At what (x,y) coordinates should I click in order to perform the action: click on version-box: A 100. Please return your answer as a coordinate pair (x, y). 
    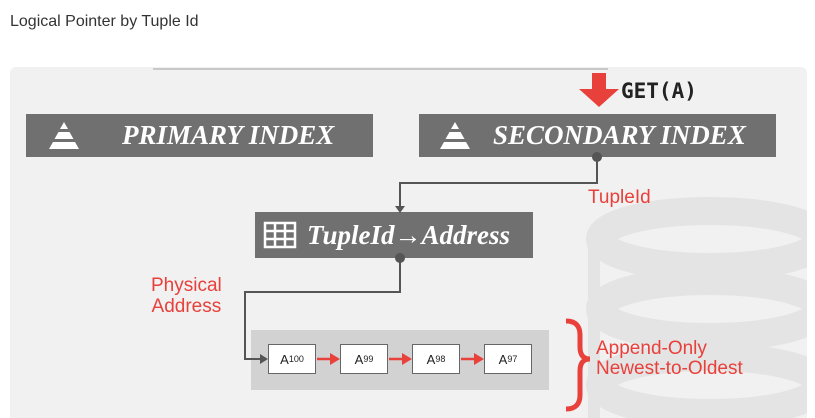
    Looking at the image, I should click on (292, 359).